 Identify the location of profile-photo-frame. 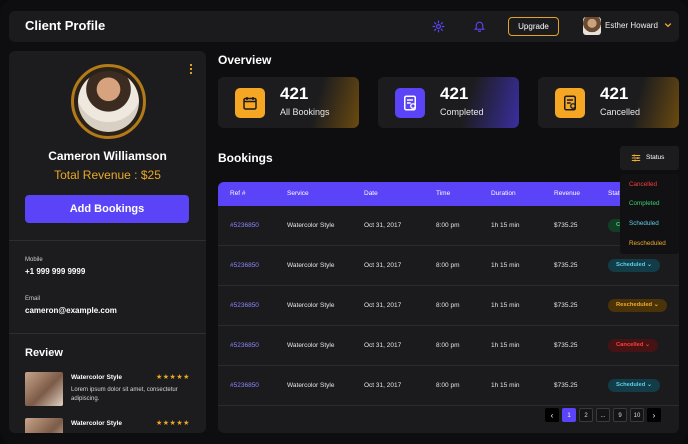
(108, 101).